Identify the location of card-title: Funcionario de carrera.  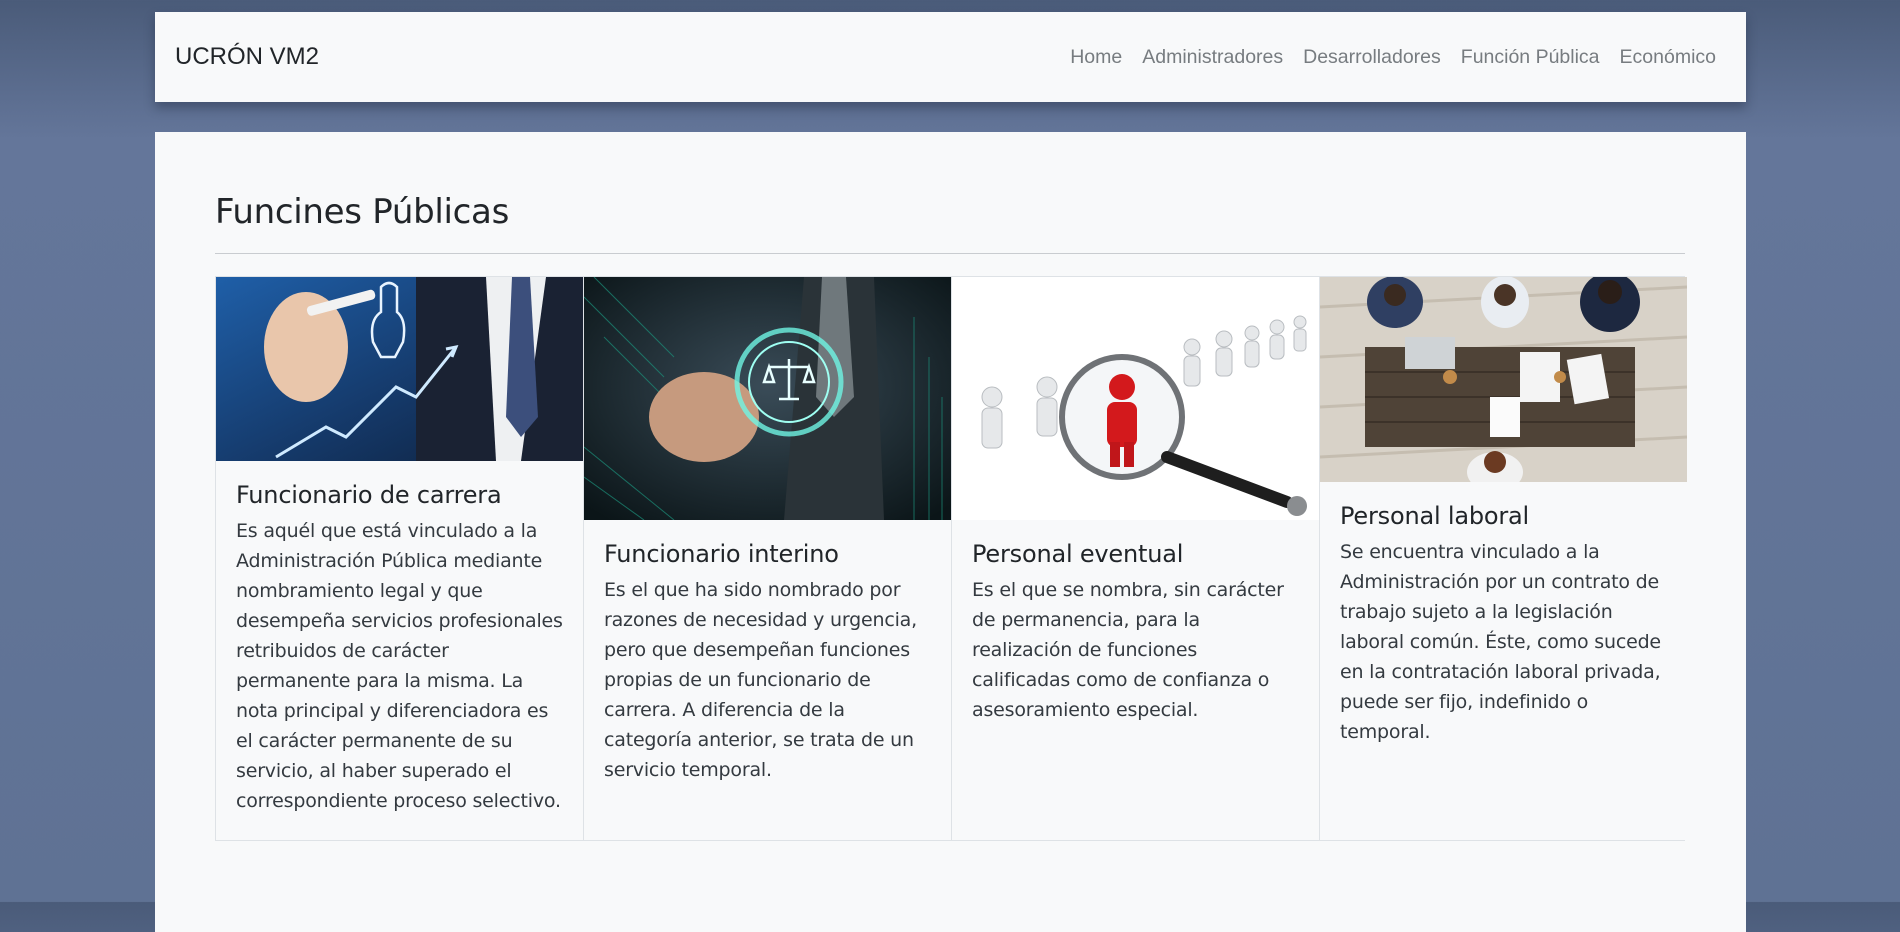
(369, 495).